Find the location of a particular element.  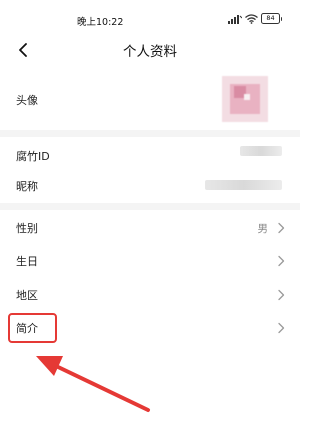

signal-icon is located at coordinates (235, 19).